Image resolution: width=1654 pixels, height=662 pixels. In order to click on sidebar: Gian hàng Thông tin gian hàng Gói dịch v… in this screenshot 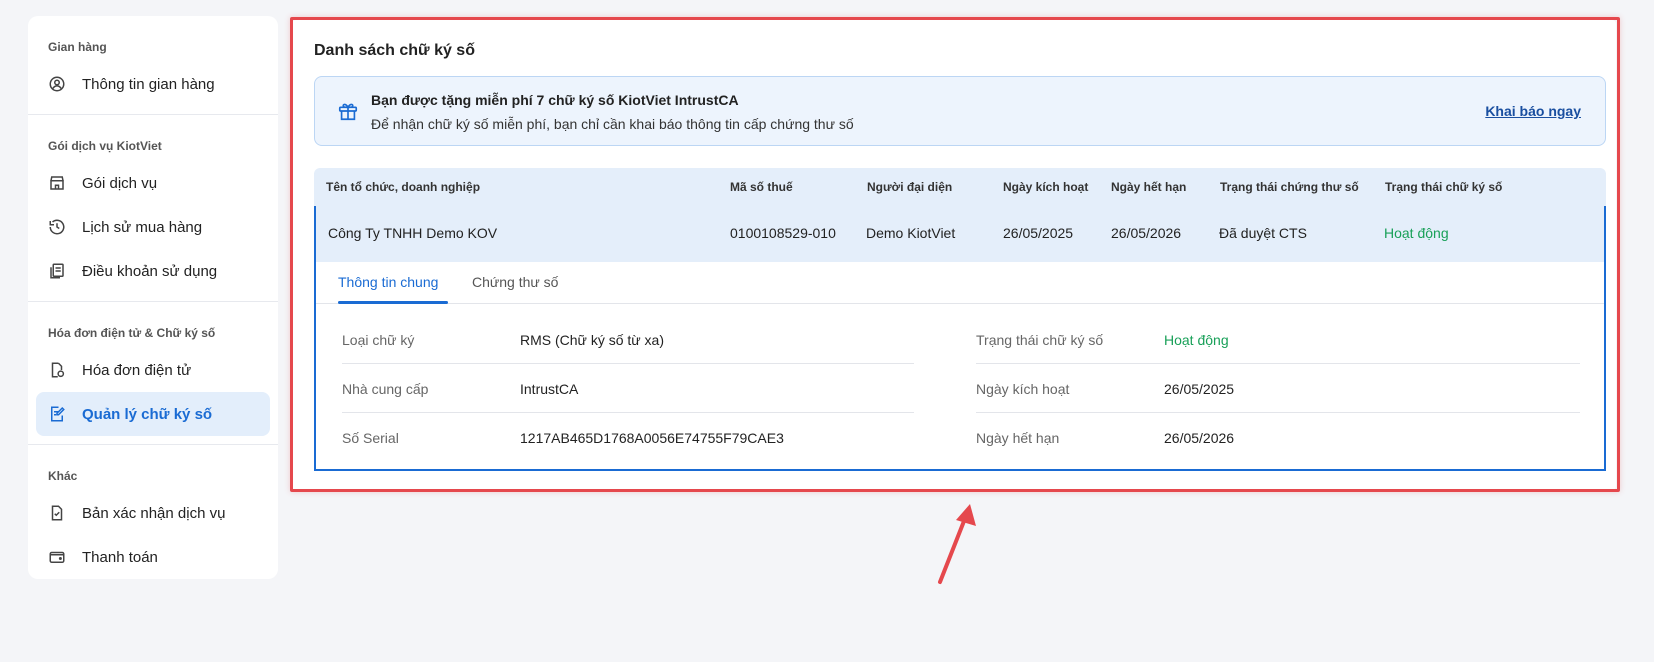, I will do `click(153, 297)`.